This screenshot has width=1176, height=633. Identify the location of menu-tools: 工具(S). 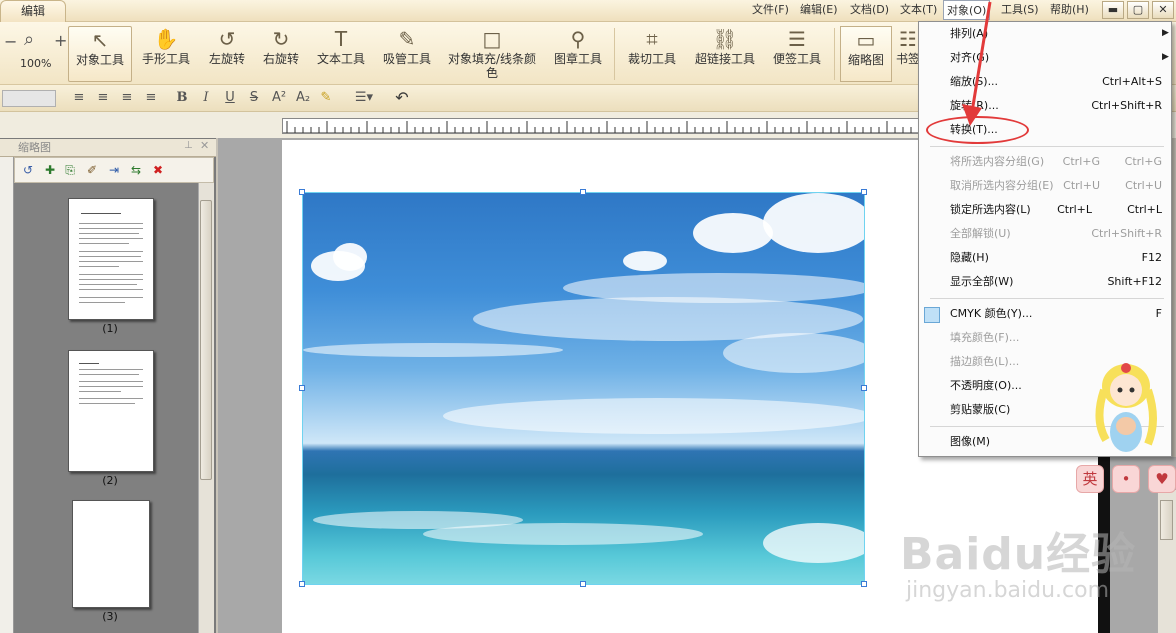
(1020, 10).